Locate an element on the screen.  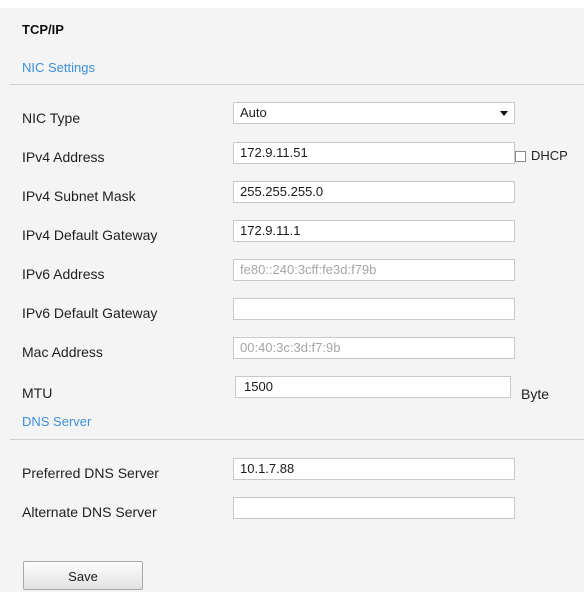
preferred-dns-label: Preferred DNS Server is located at coordinates (90, 473).